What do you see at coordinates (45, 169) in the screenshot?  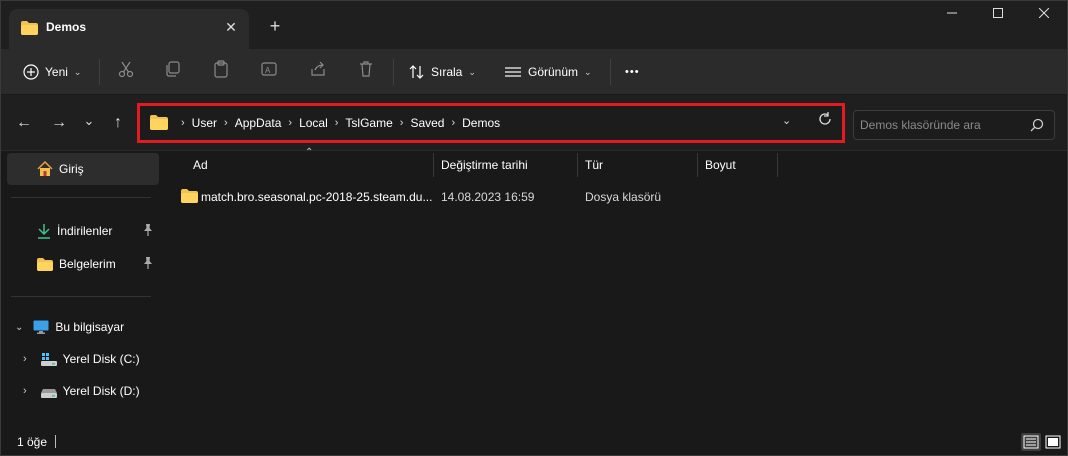 I see `home-icon` at bounding box center [45, 169].